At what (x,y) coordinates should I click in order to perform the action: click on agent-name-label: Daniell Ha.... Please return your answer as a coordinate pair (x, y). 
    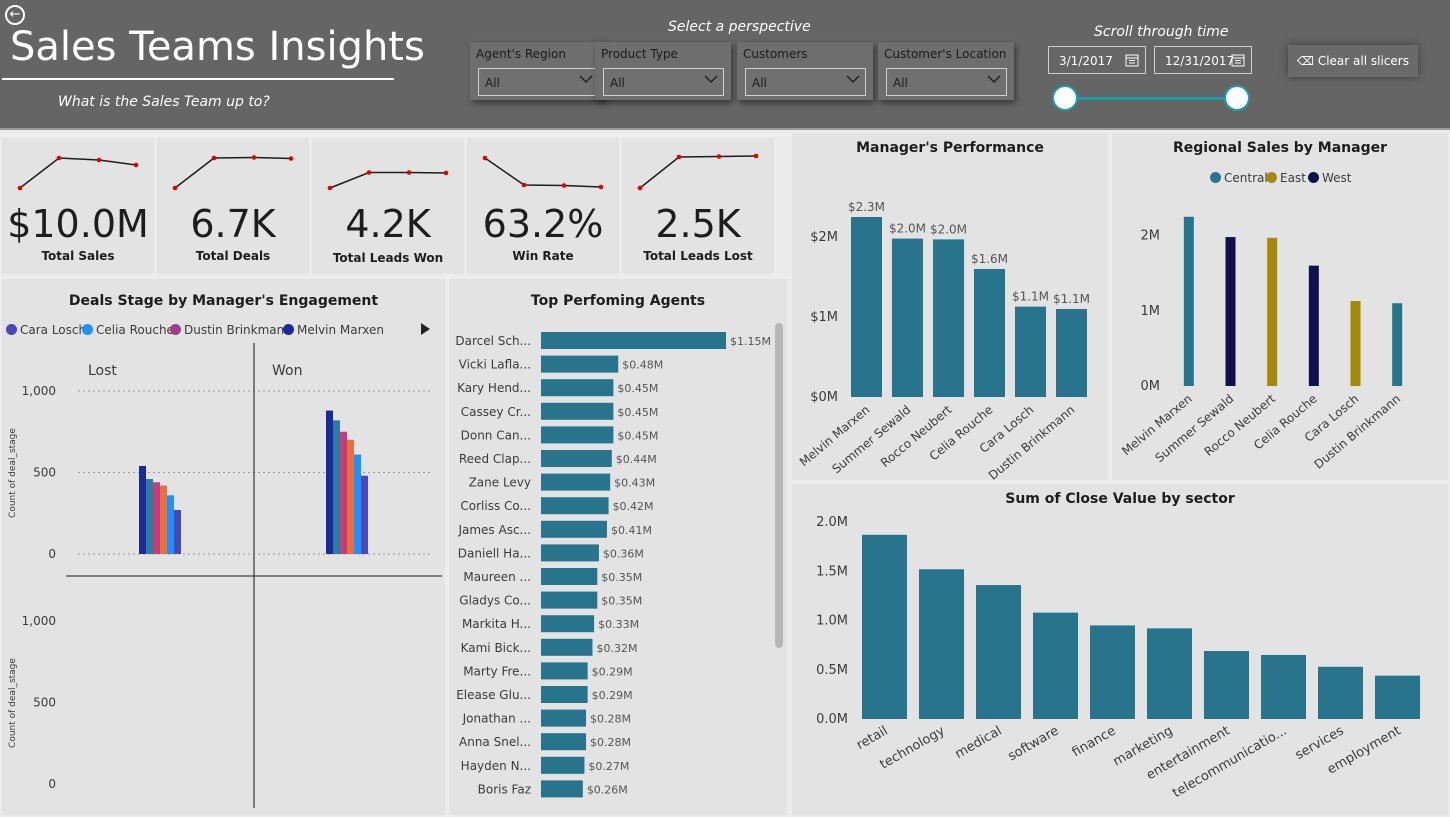
    Looking at the image, I should click on (494, 553).